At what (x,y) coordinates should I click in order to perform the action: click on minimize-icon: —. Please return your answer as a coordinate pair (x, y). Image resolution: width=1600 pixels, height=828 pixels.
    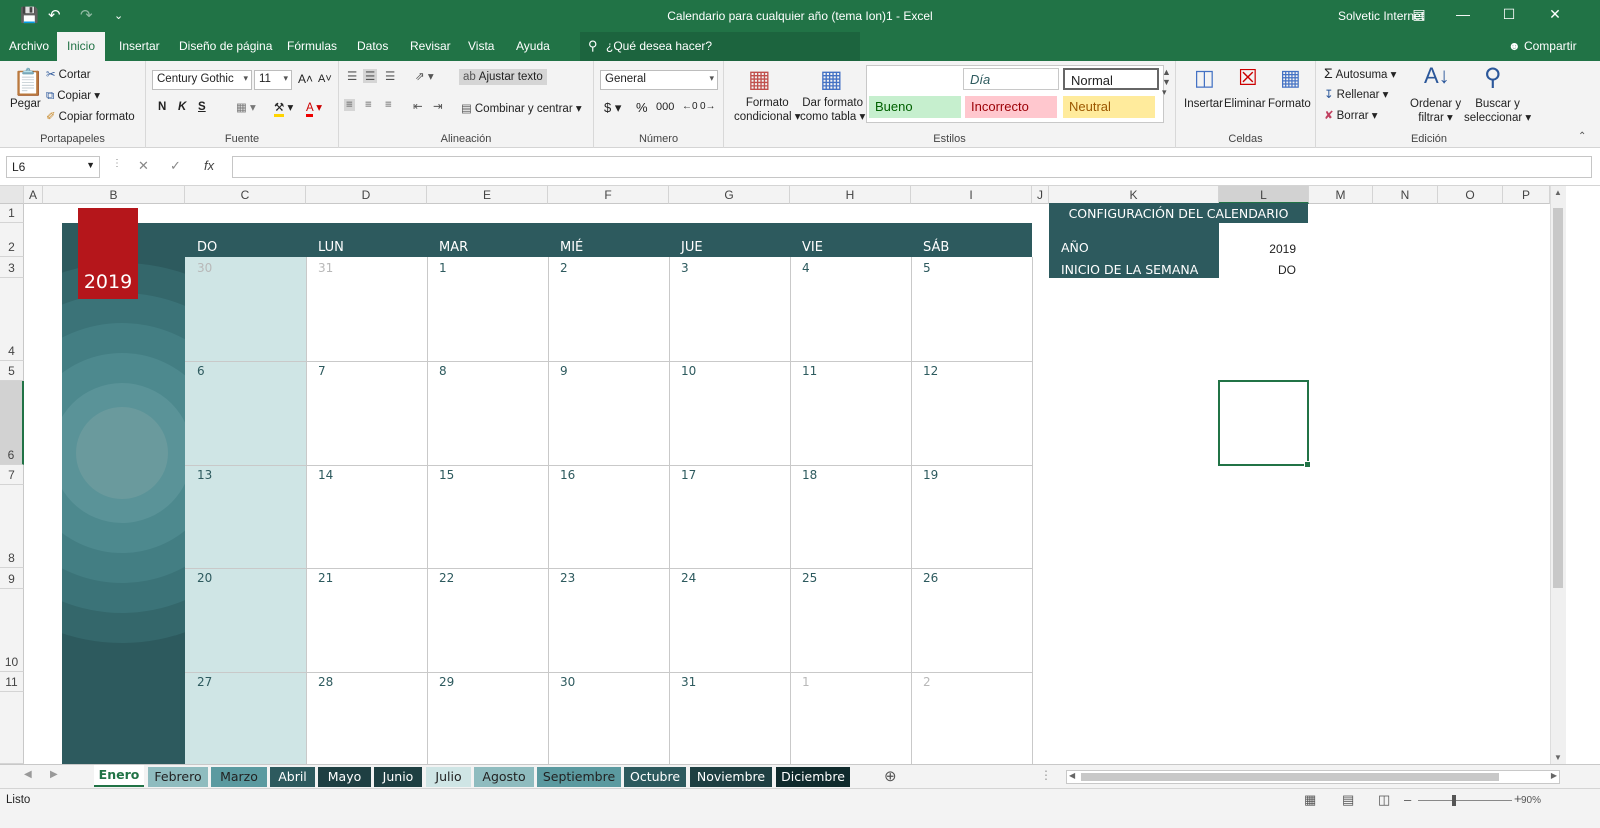
    Looking at the image, I should click on (1463, 14).